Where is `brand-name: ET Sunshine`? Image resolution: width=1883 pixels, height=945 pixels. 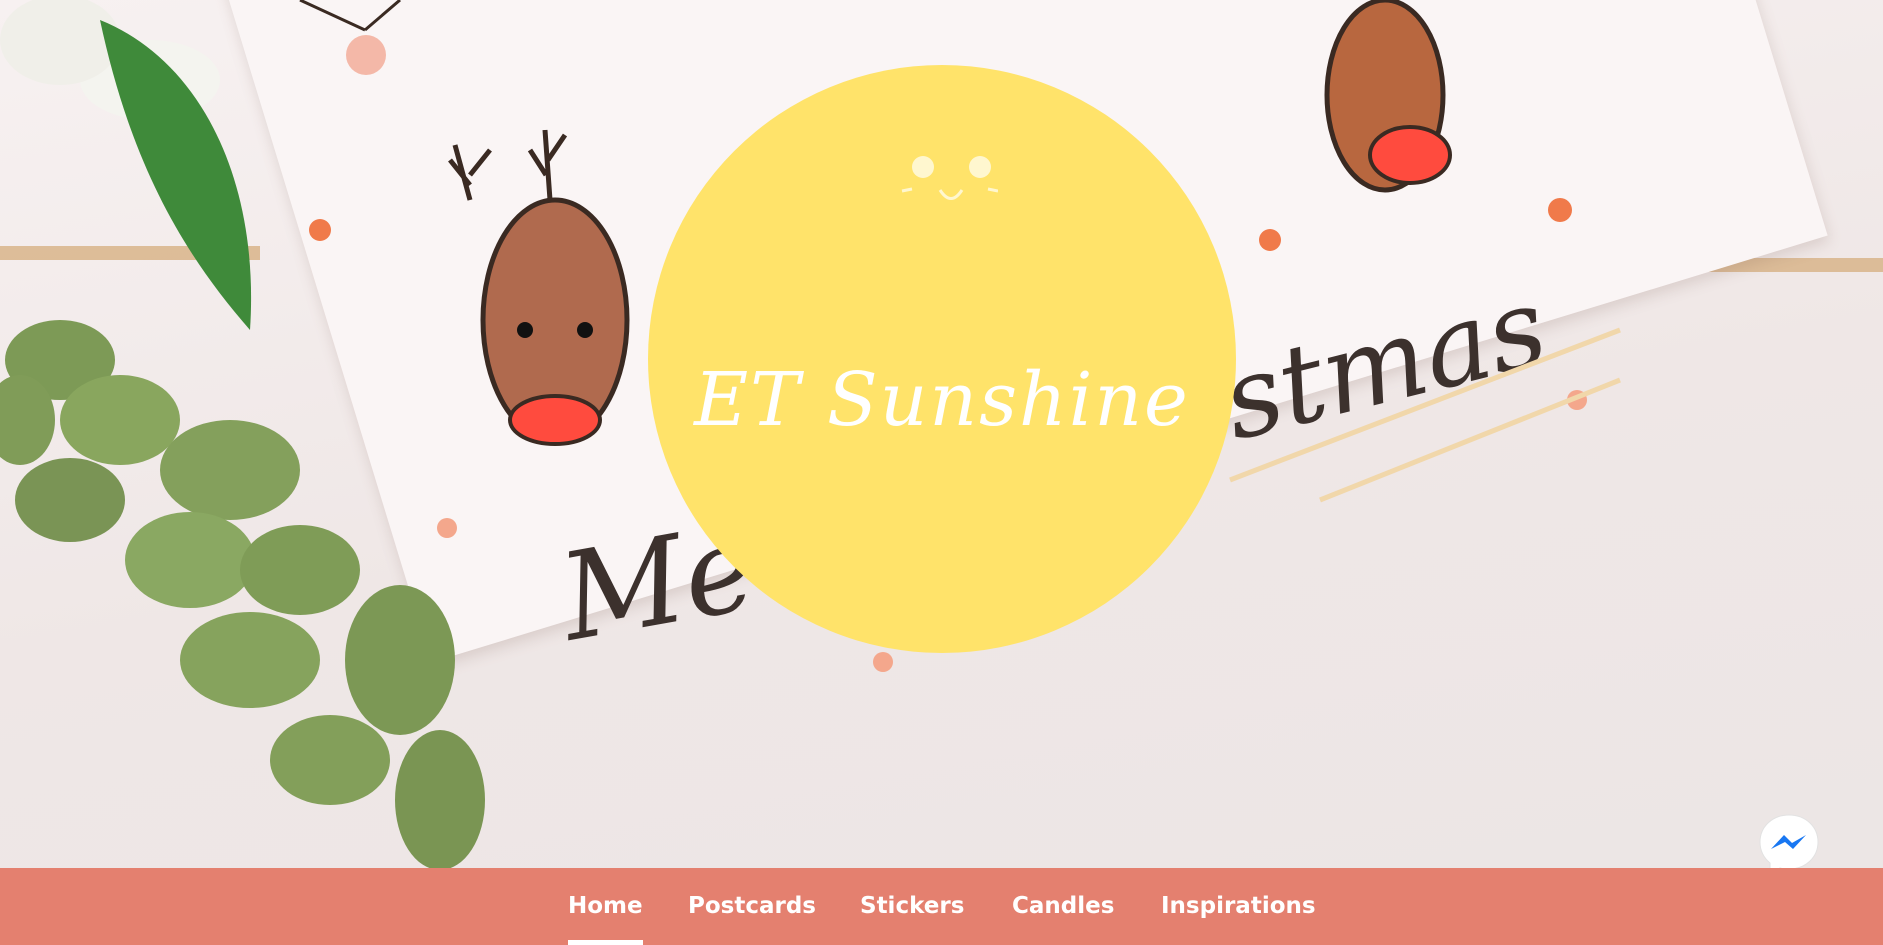 brand-name: ET Sunshine is located at coordinates (942, 400).